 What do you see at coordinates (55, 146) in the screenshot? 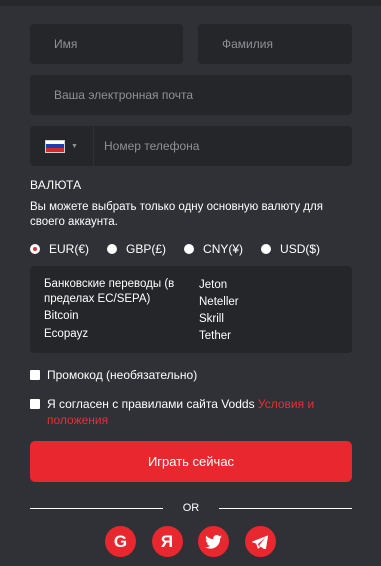
I see `russia-flag-icon` at bounding box center [55, 146].